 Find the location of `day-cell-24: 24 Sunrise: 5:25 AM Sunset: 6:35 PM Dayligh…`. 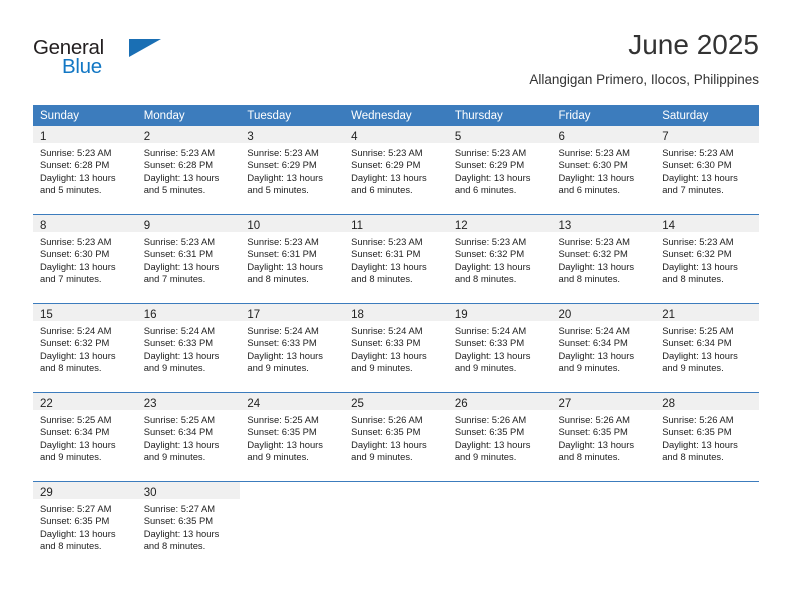

day-cell-24: 24 Sunrise: 5:25 AM Sunset: 6:35 PM Dayligh… is located at coordinates (292, 437).